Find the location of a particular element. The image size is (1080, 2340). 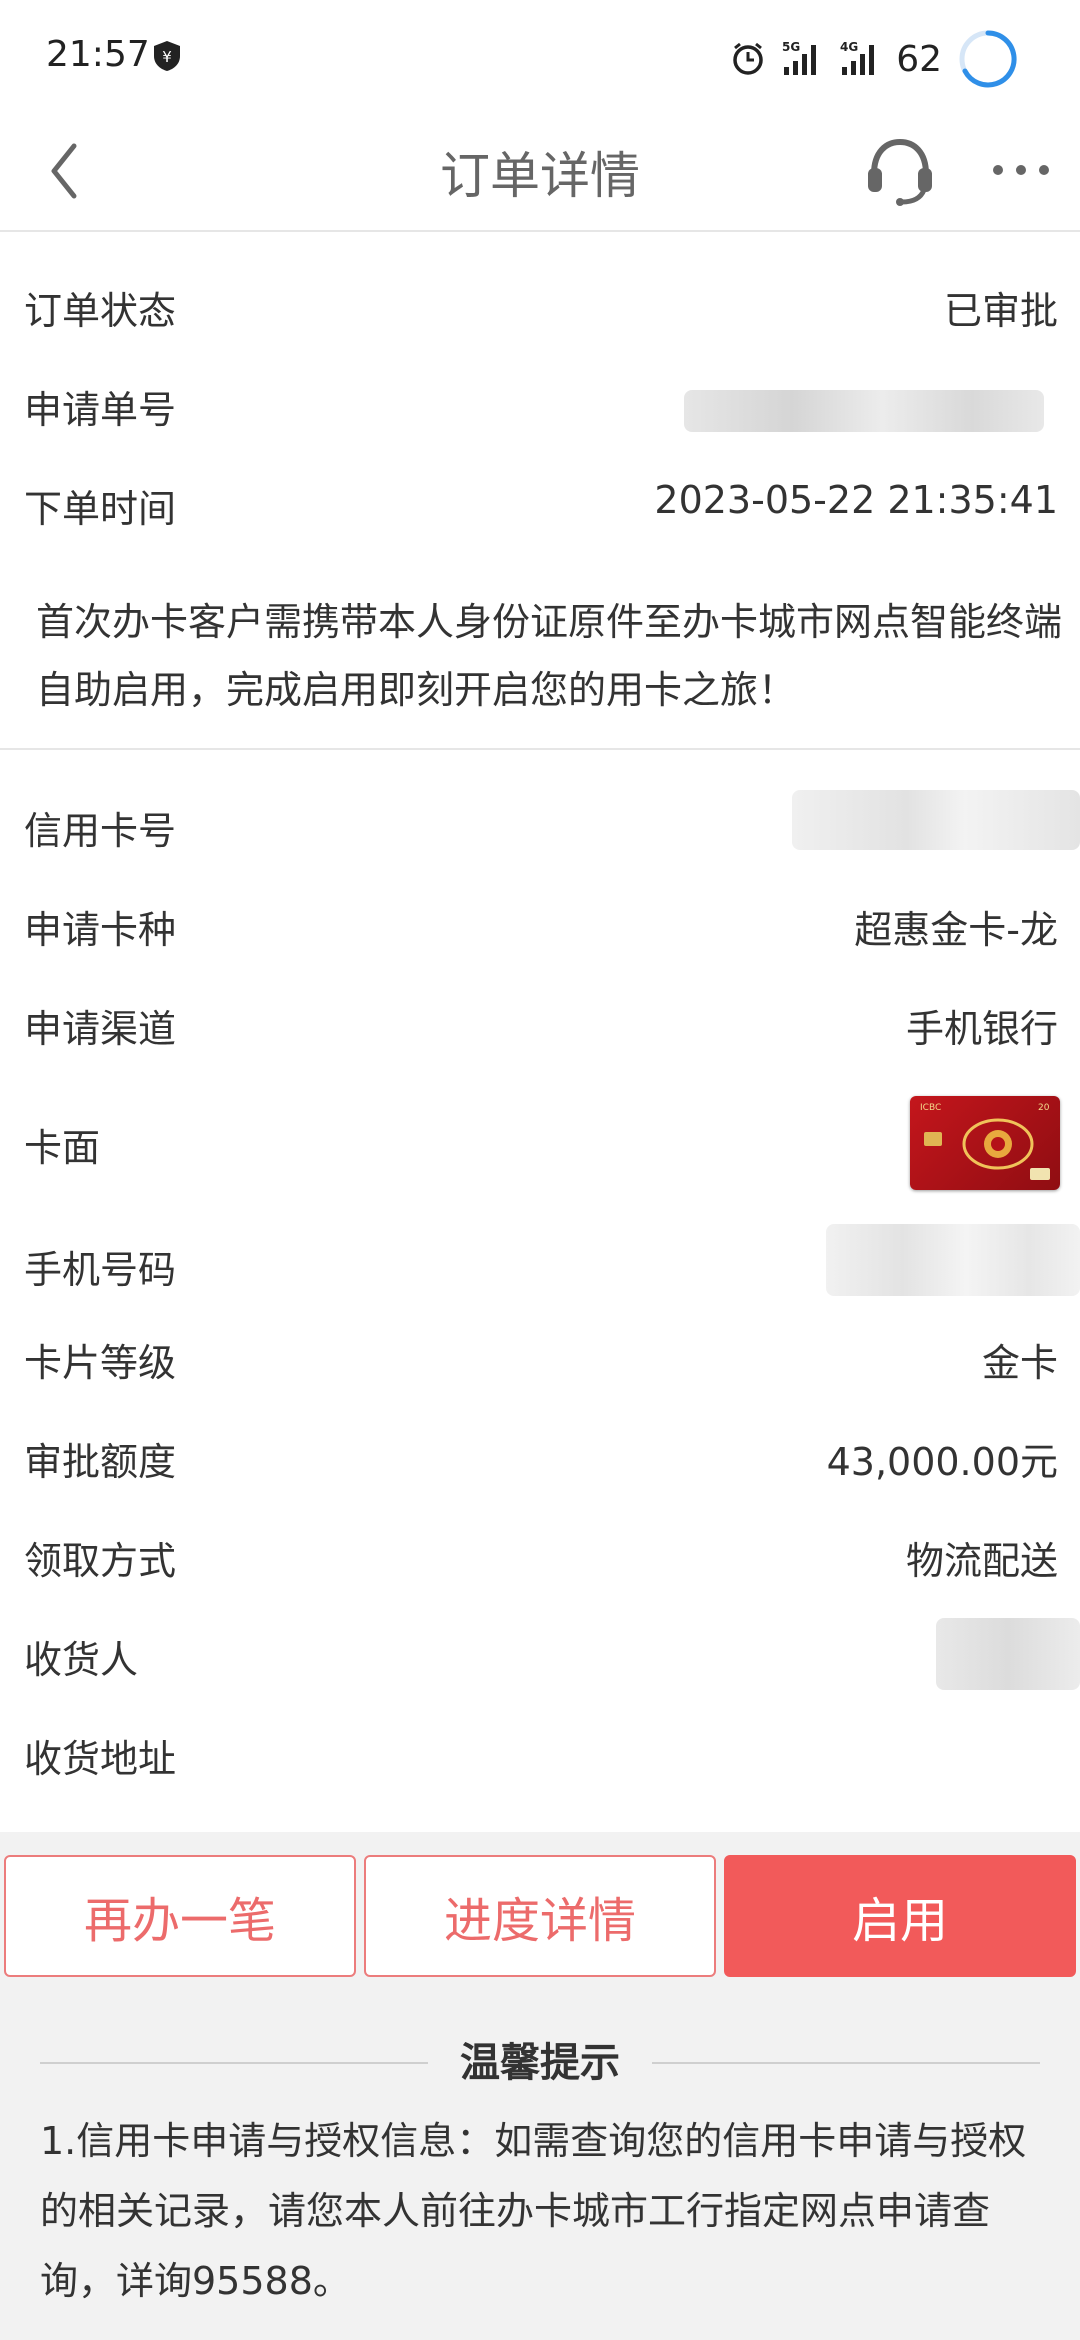

status-icons: 5G 4G 62 is located at coordinates (875, 59).